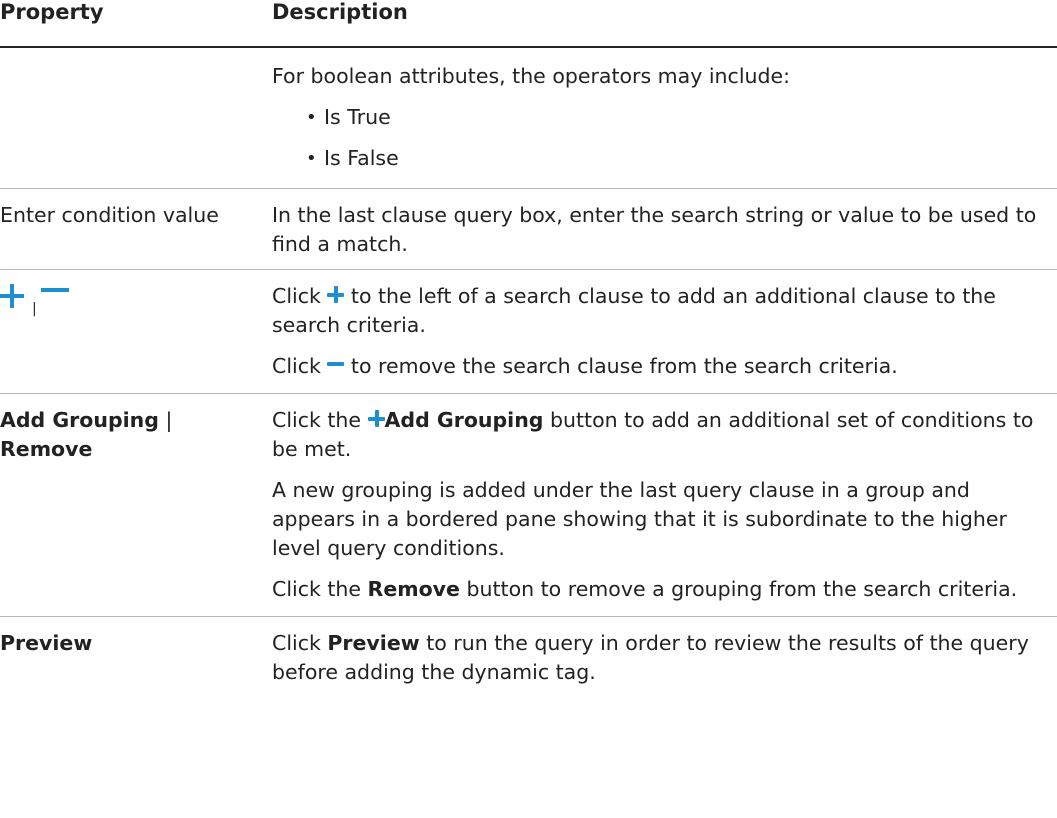 This screenshot has width=1057, height=818. What do you see at coordinates (464, 420) in the screenshot?
I see `text-fragment-bold: Add Grouping` at bounding box center [464, 420].